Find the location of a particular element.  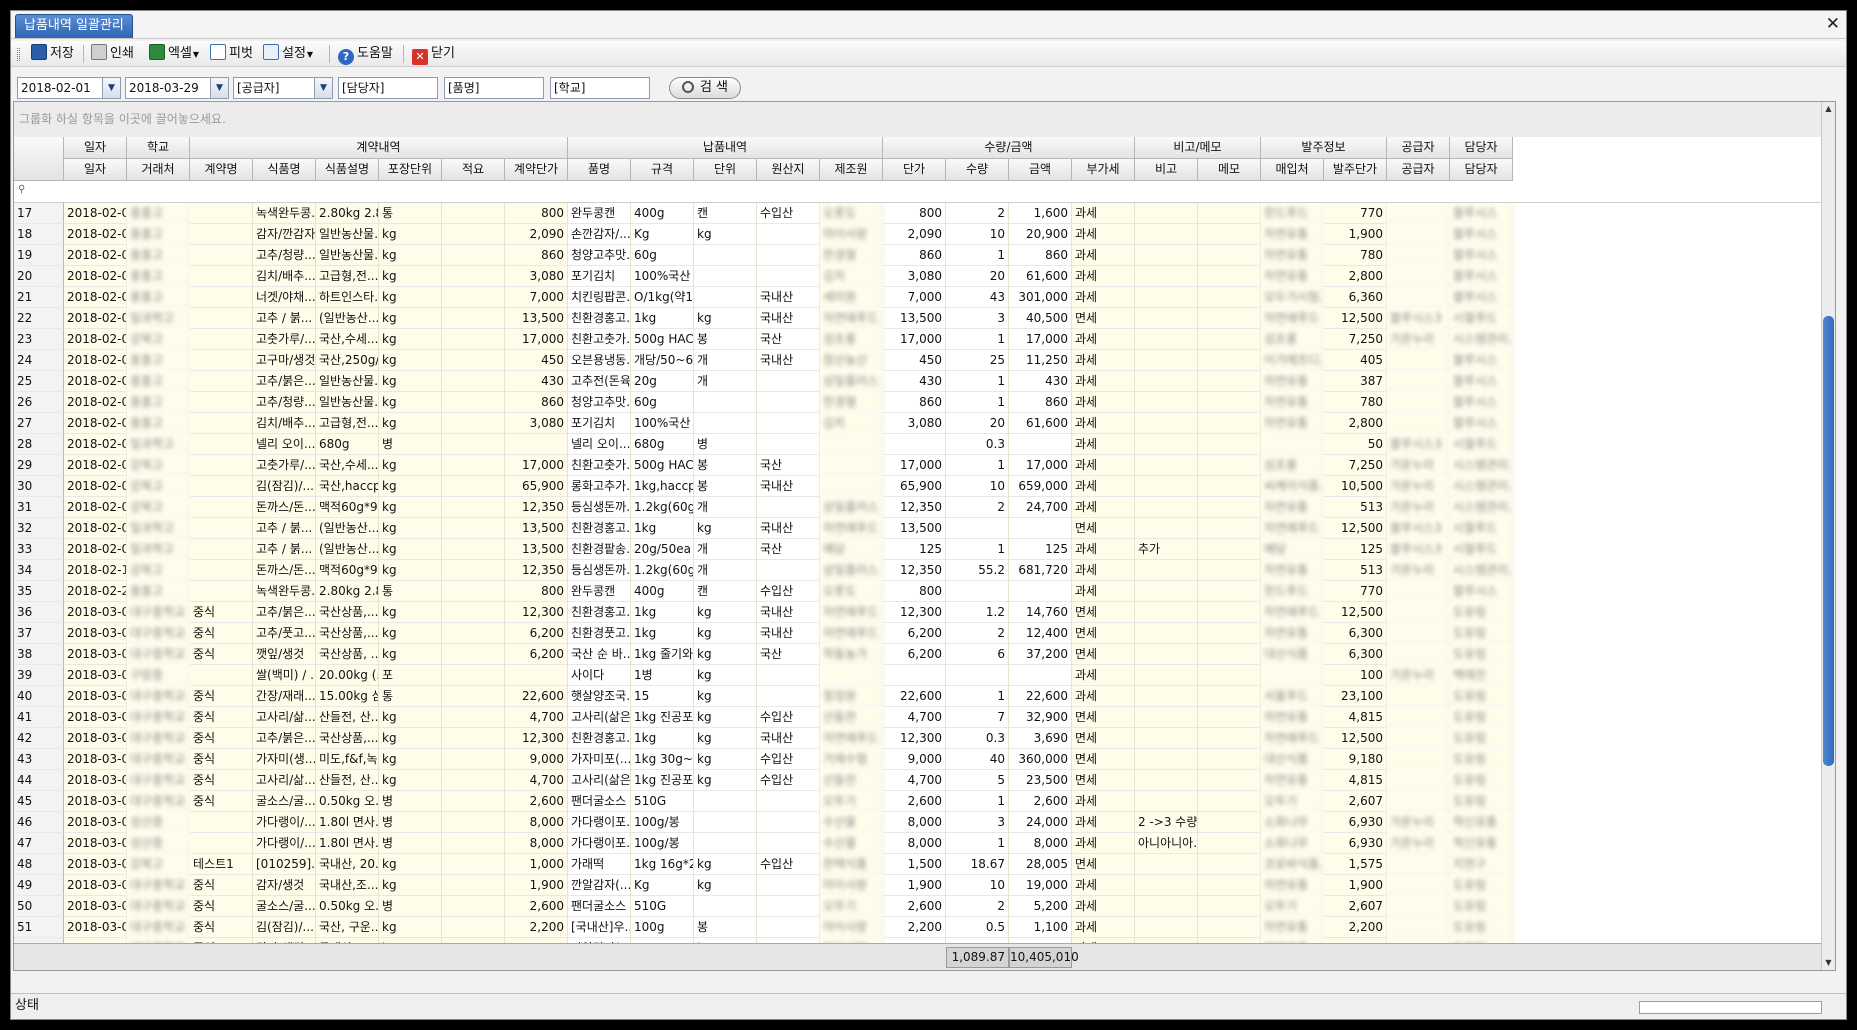

cell-amt: 28,005 is located at coordinates (1040, 864).